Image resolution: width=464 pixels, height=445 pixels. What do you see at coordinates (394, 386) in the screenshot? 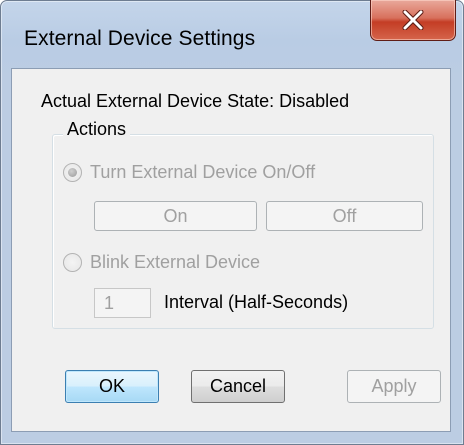
I see `apply-button: Apply` at bounding box center [394, 386].